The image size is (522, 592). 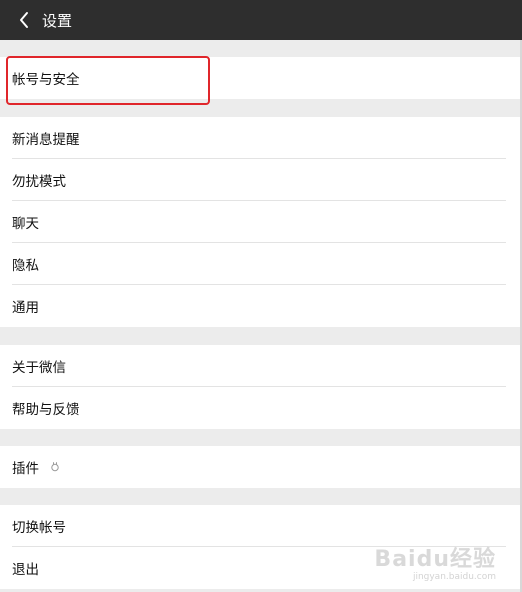 I want to click on plugin-icon, so click(x=55, y=467).